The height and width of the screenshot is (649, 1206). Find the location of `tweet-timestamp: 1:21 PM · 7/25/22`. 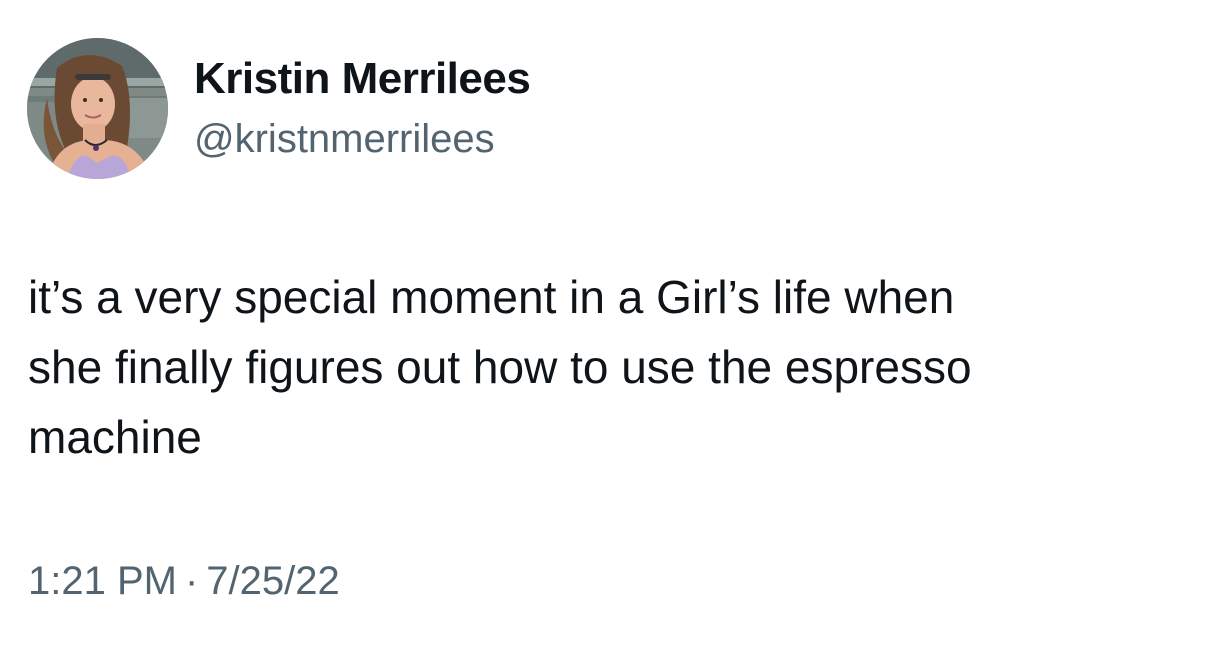

tweet-timestamp: 1:21 PM · 7/25/22 is located at coordinates (184, 581).